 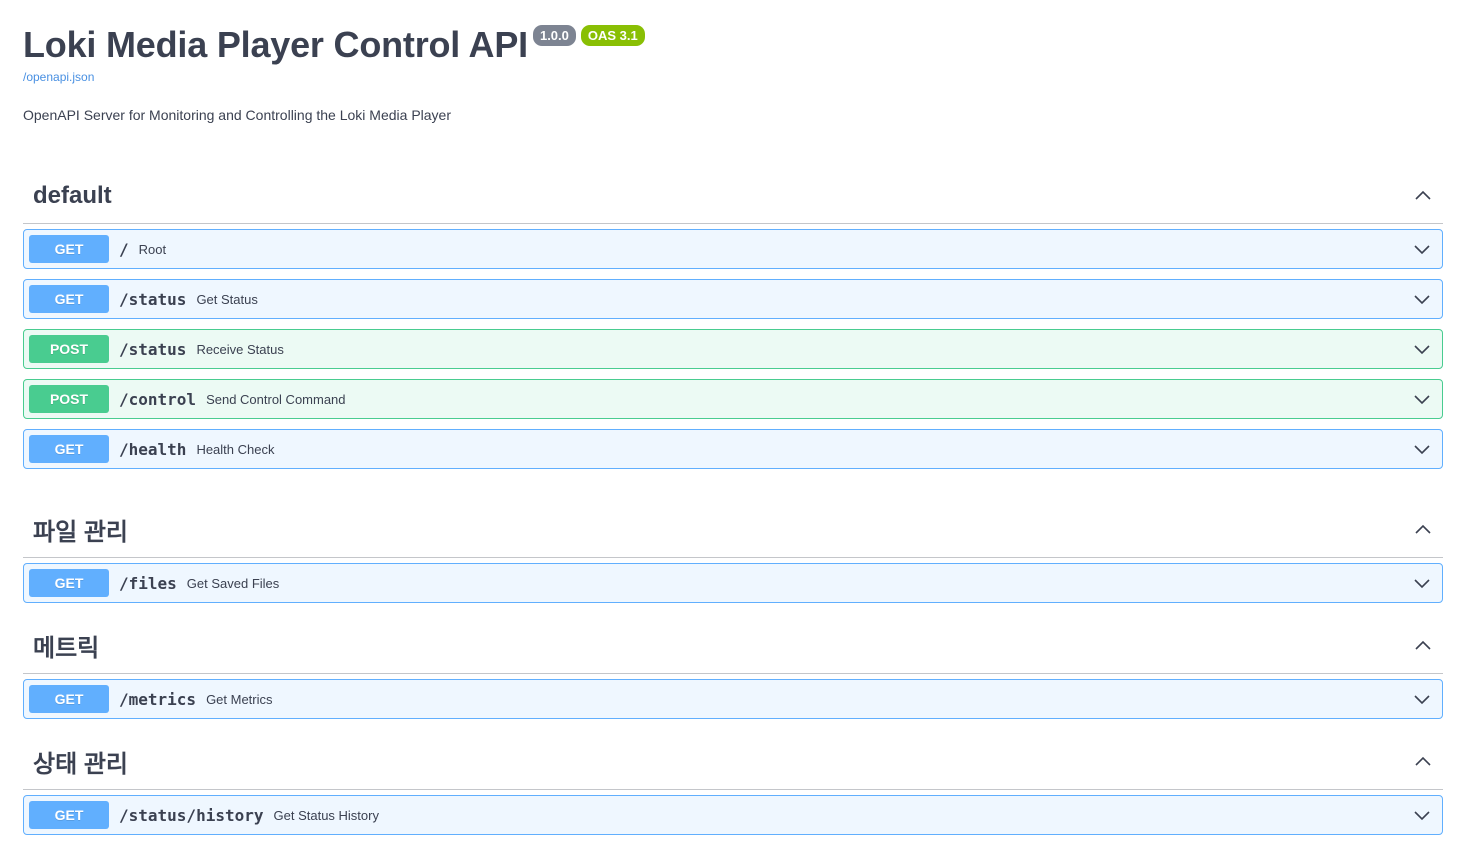 I want to click on operation-summary: Receive Status, so click(x=240, y=349).